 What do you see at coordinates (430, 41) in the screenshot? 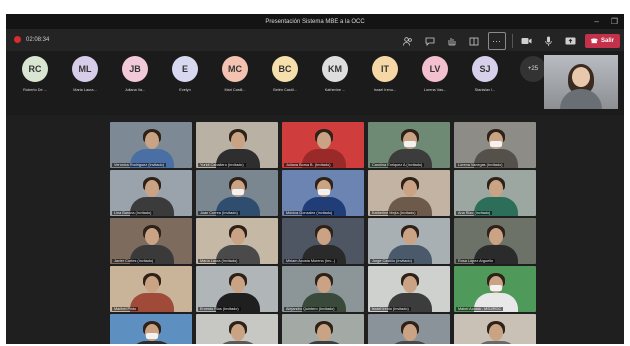
I see `chat-icon` at bounding box center [430, 41].